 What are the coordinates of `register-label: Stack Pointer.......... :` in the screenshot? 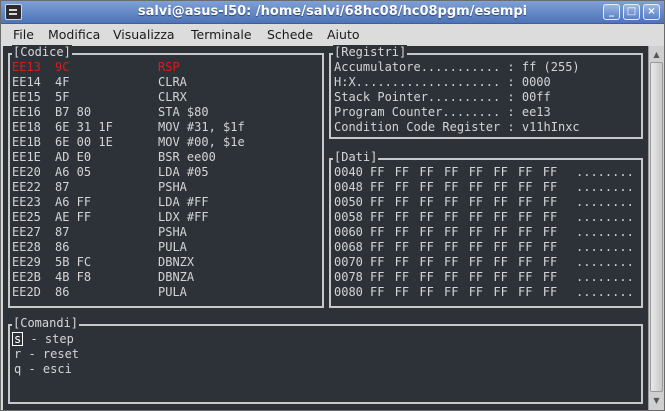 It's located at (428, 97).